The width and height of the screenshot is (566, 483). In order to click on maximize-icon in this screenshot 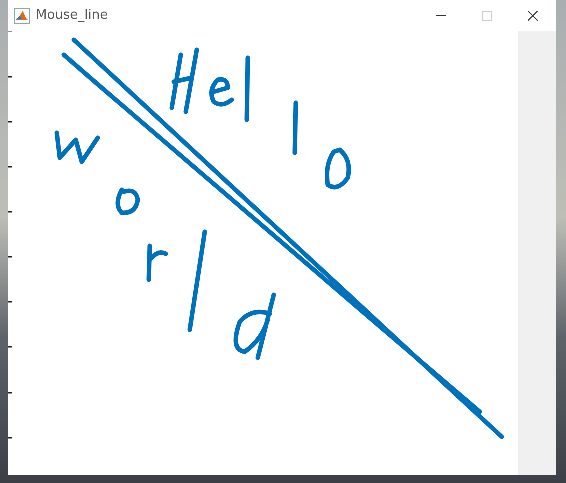, I will do `click(487, 15)`.